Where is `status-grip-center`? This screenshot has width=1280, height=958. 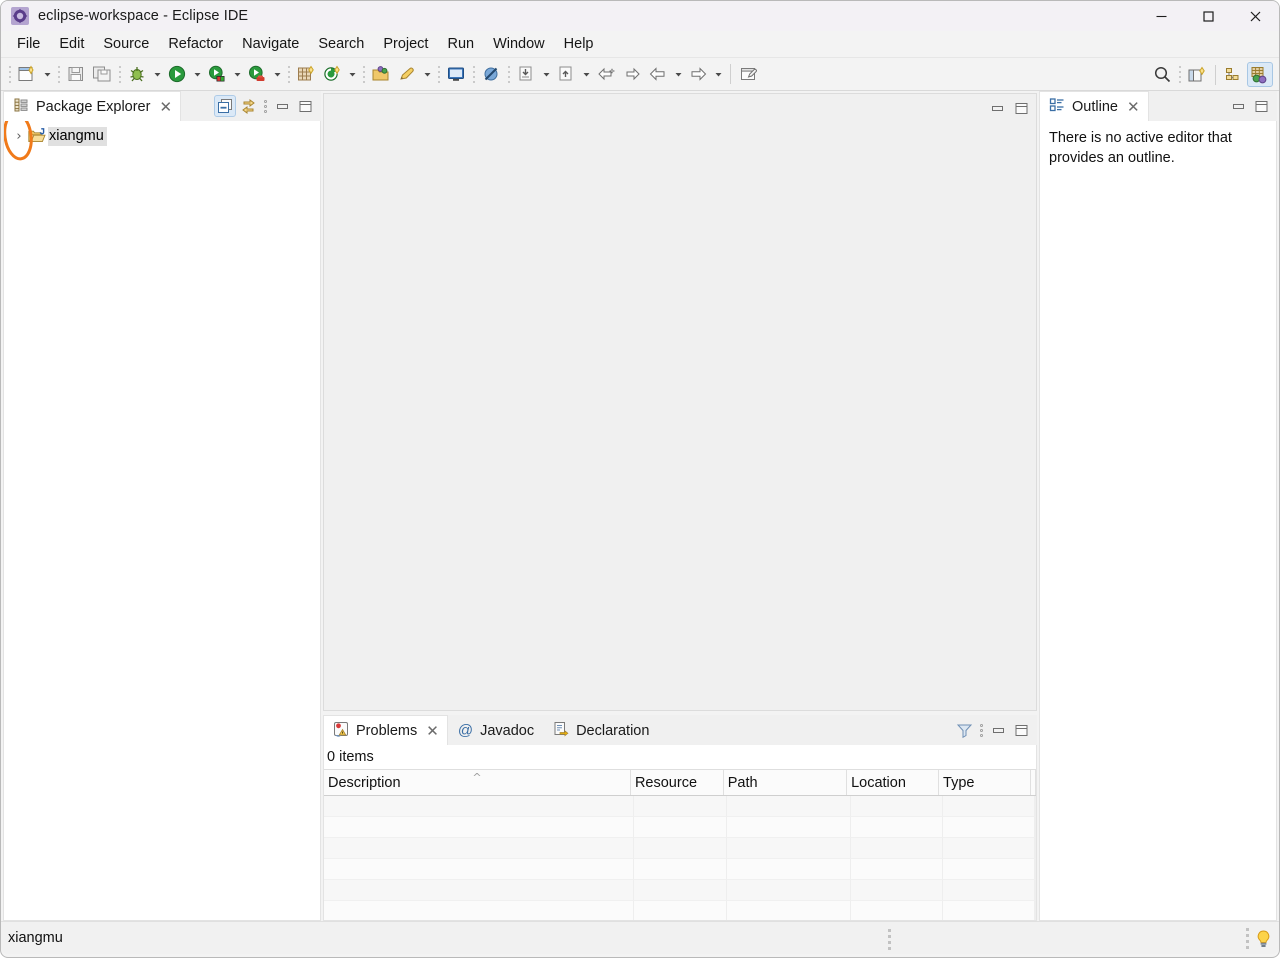 status-grip-center is located at coordinates (889, 939).